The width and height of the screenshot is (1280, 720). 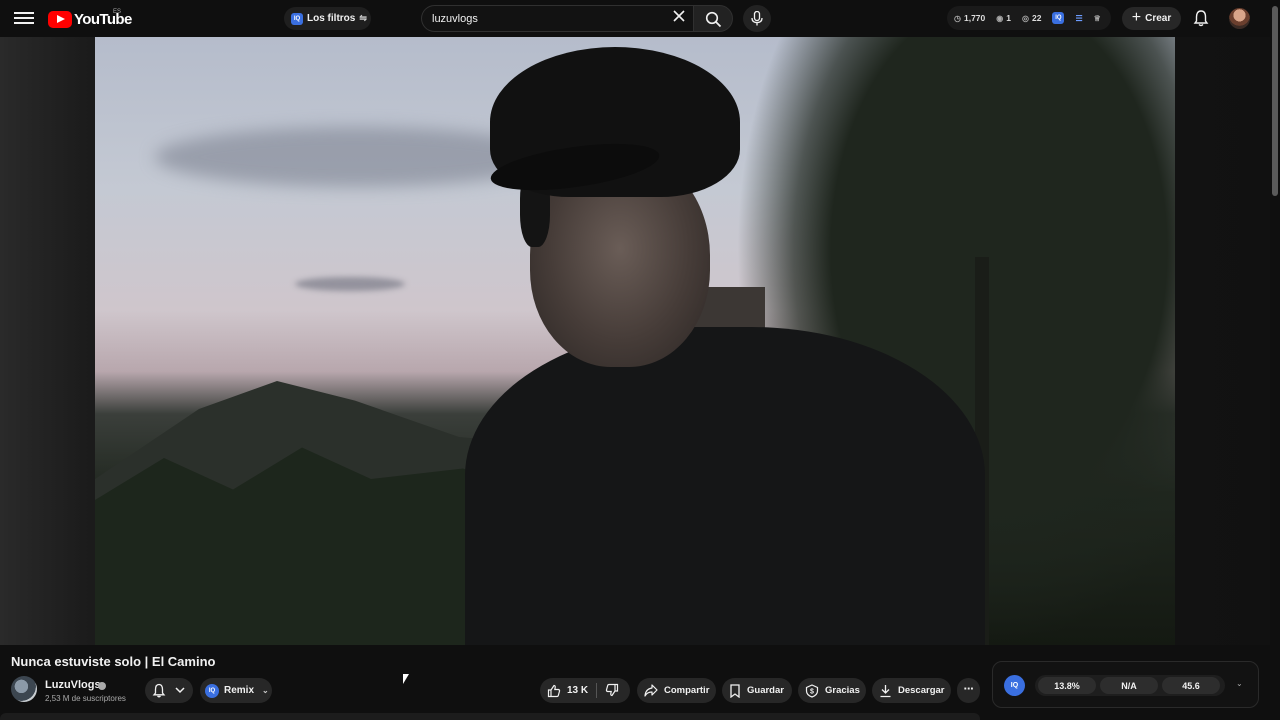 I want to click on clear-search-icon, so click(x=679, y=16).